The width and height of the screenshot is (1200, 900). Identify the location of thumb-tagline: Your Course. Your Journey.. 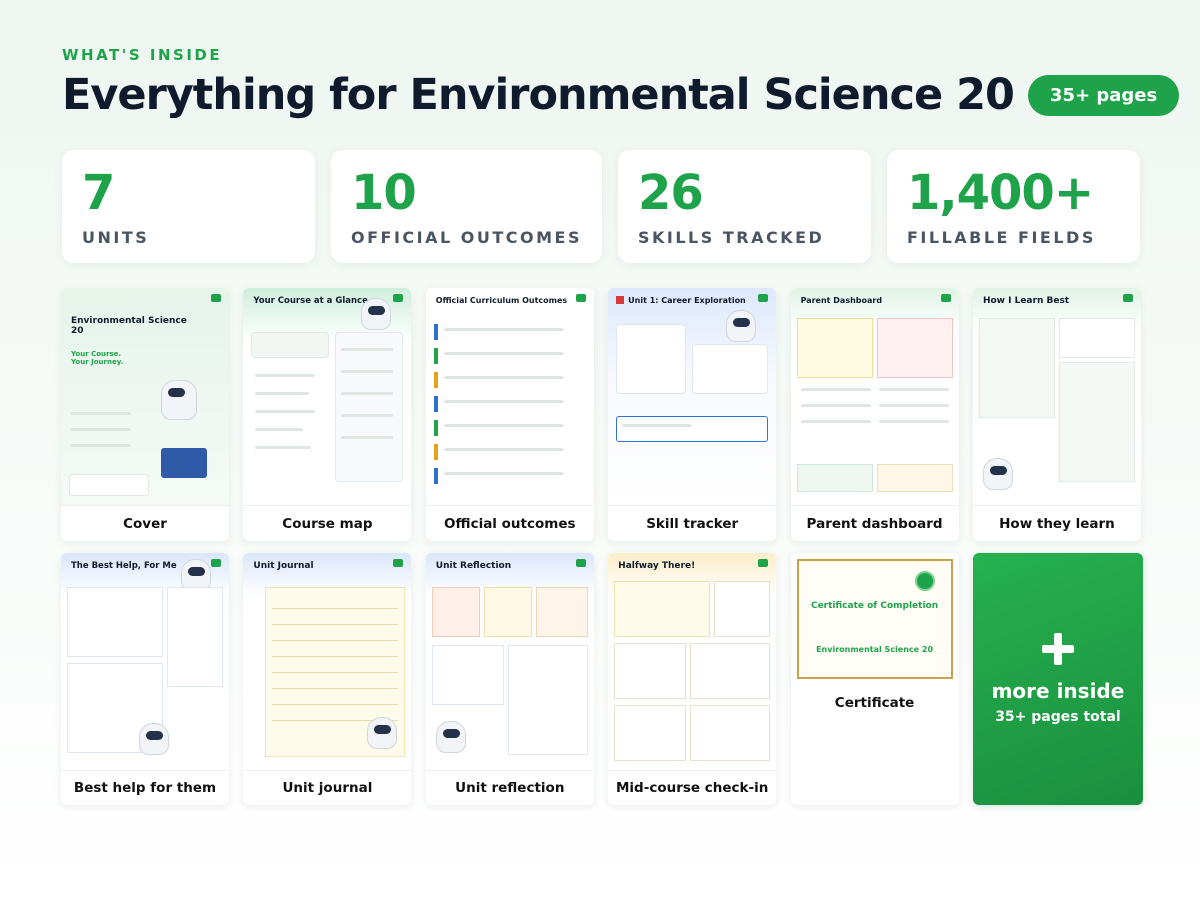
(97, 358).